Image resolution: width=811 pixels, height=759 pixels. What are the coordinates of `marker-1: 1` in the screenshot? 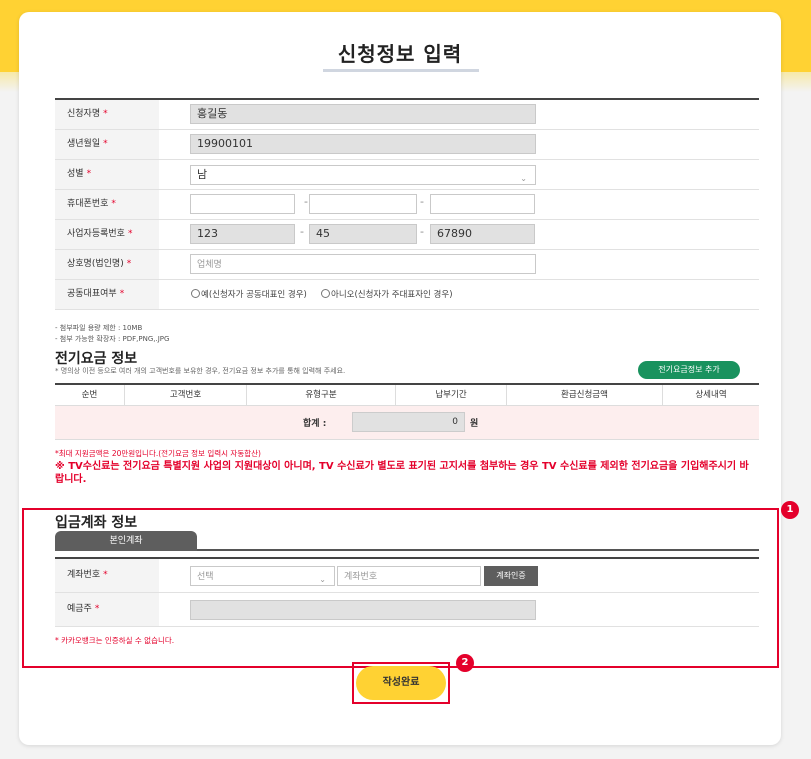 It's located at (790, 510).